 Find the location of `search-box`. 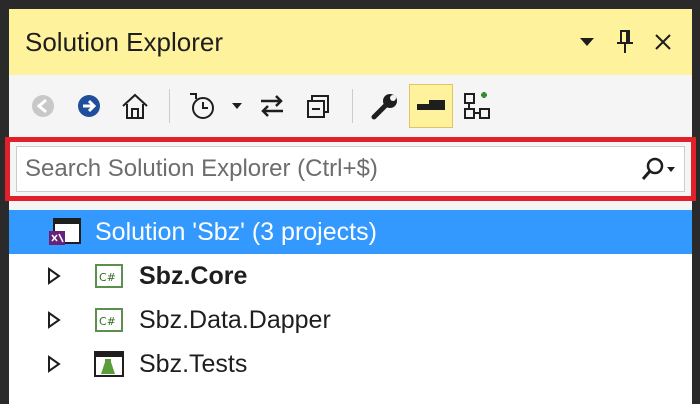

search-box is located at coordinates (350, 169).